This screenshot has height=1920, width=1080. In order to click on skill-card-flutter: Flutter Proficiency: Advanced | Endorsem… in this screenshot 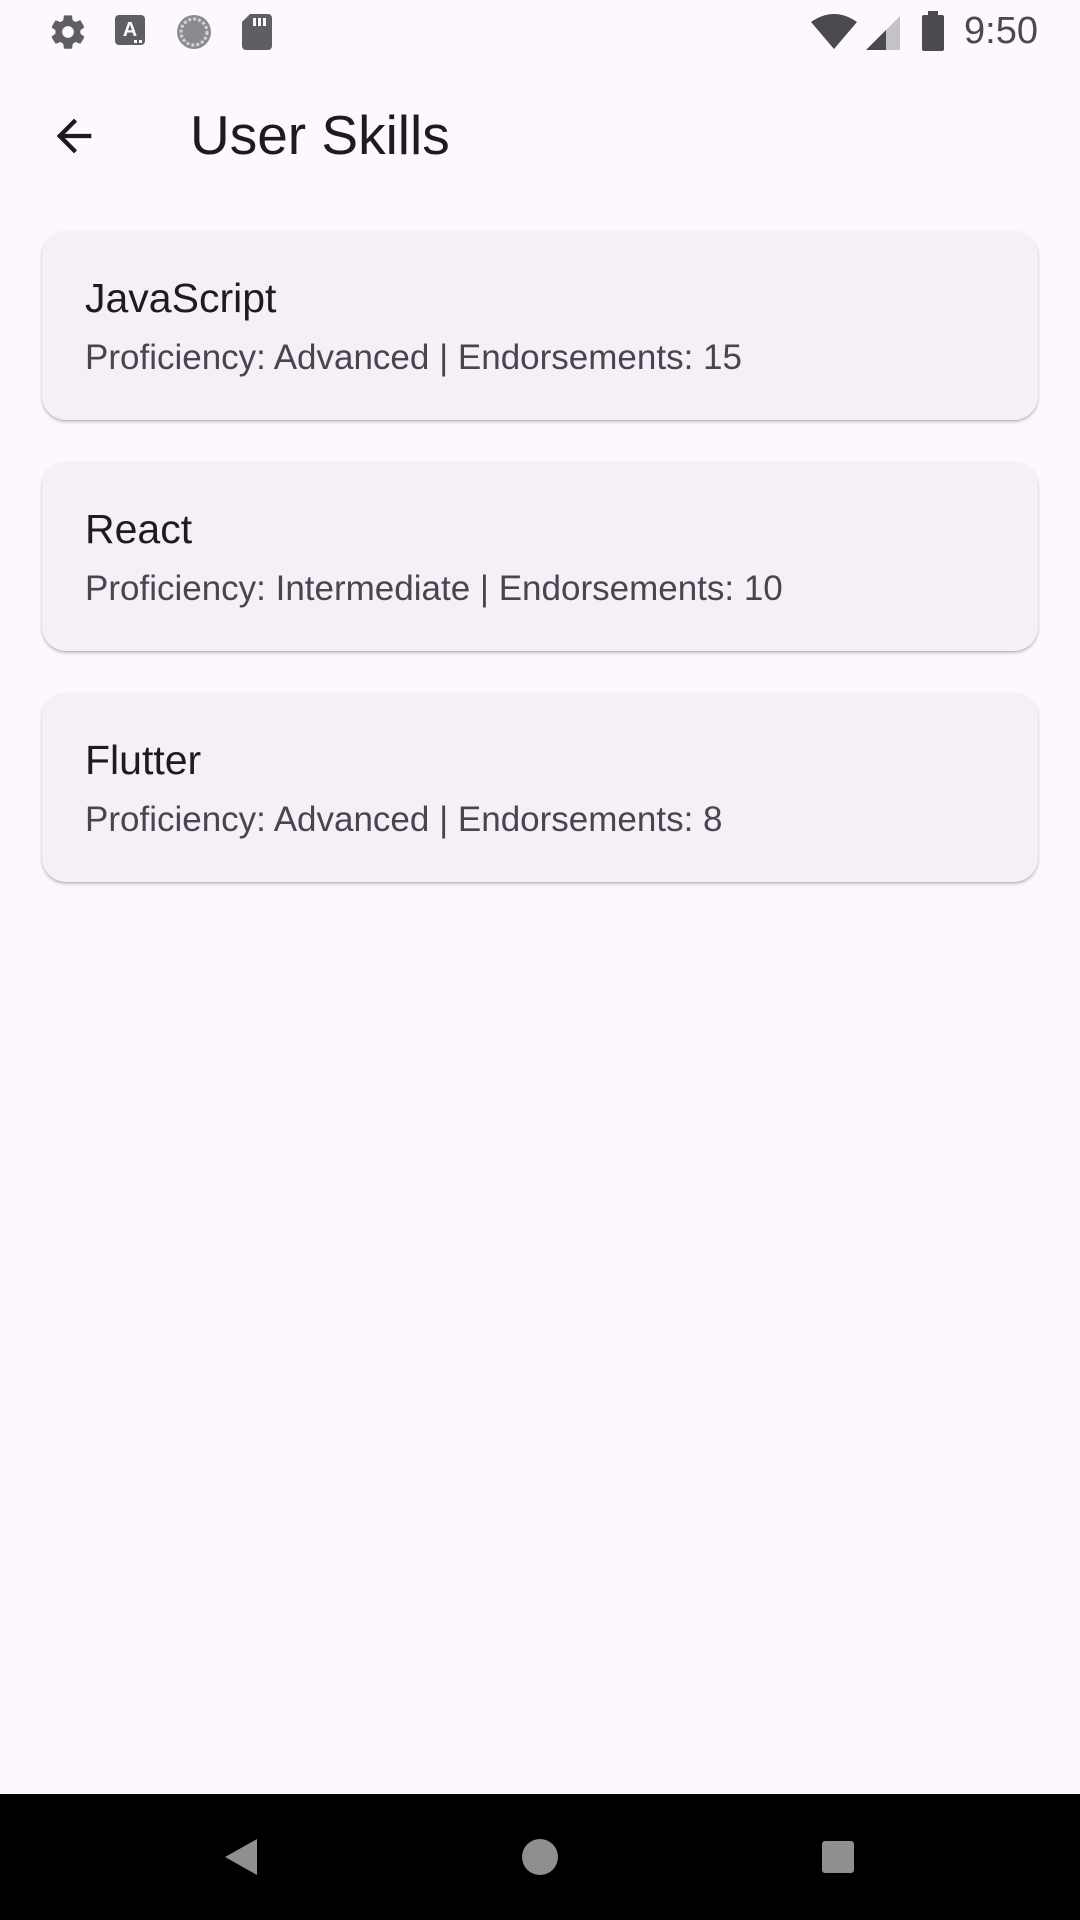, I will do `click(540, 787)`.